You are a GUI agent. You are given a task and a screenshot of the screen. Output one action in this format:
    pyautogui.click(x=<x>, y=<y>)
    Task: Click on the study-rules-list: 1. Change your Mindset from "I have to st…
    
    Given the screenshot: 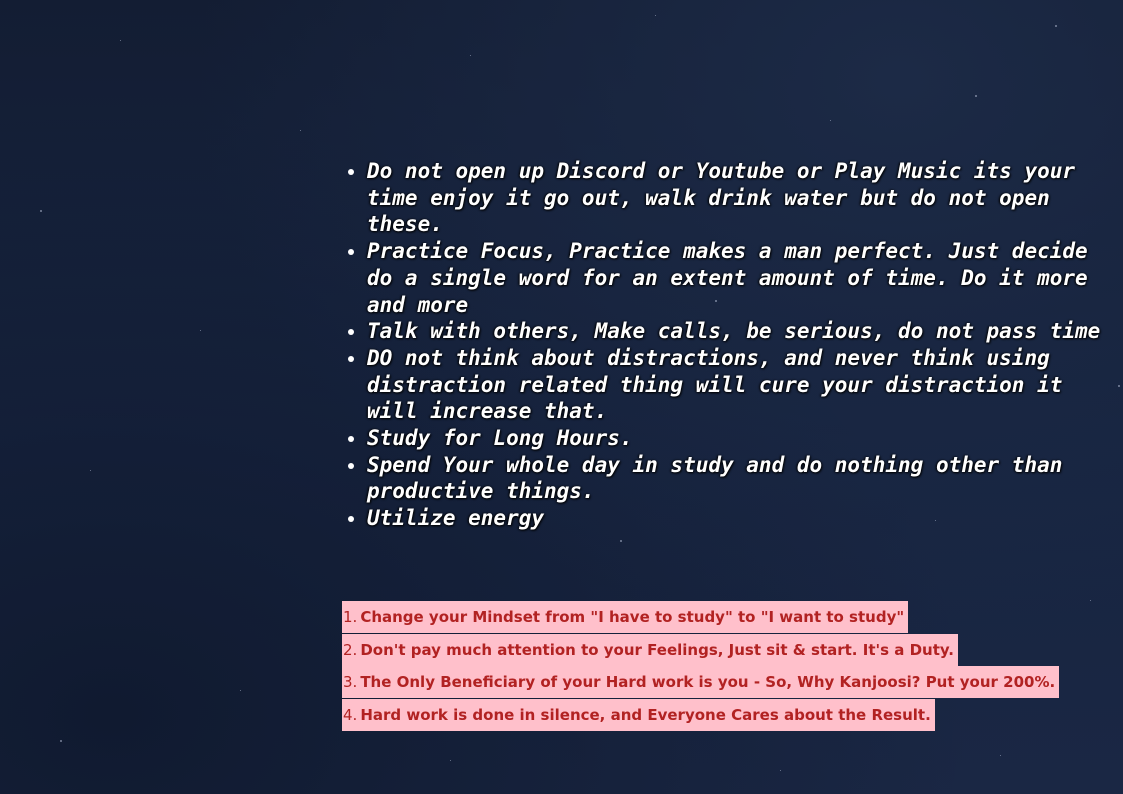 What is the action you would take?
    pyautogui.click(x=701, y=666)
    